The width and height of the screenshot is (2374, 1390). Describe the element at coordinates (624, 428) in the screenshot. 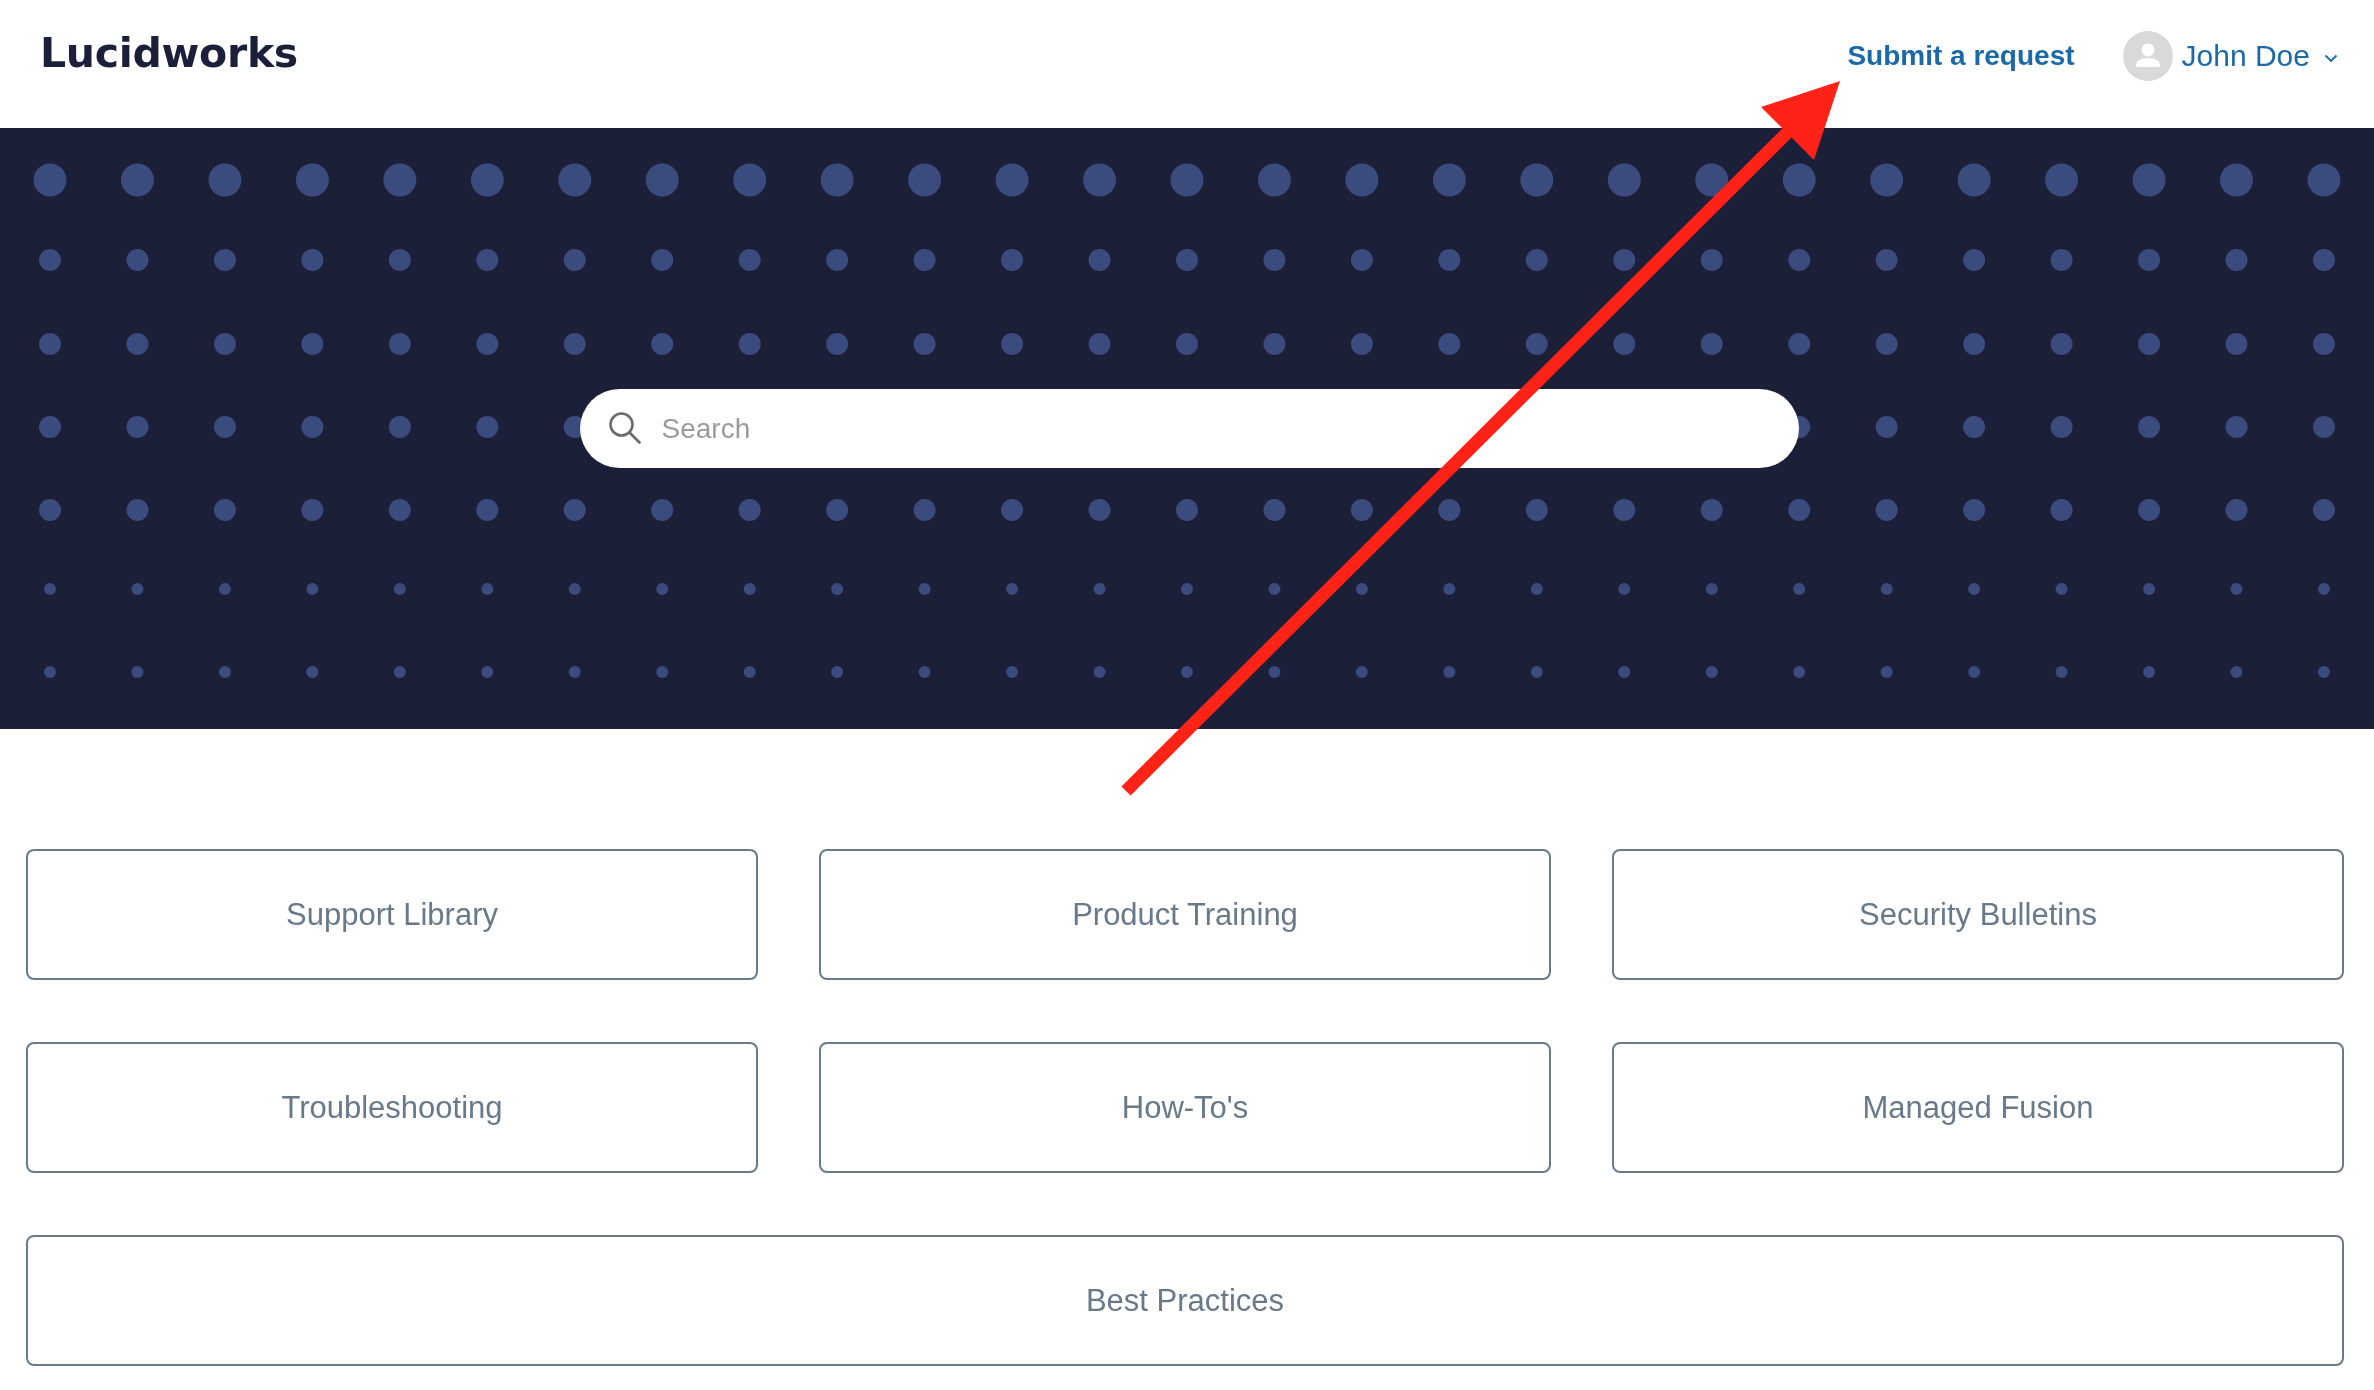

I see `search-icon` at that location.